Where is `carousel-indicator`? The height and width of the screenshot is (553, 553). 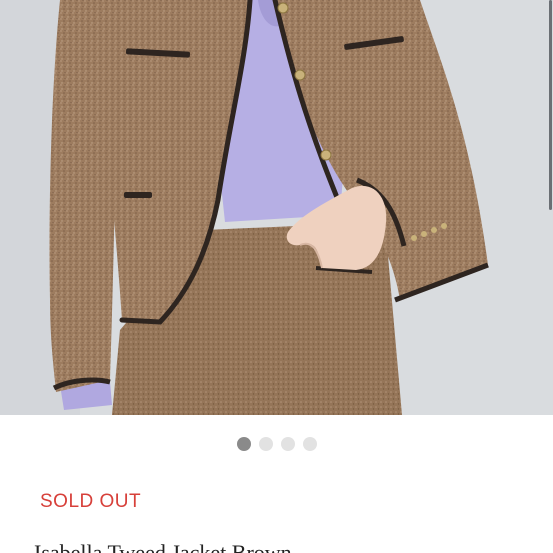 carousel-indicator is located at coordinates (276, 444).